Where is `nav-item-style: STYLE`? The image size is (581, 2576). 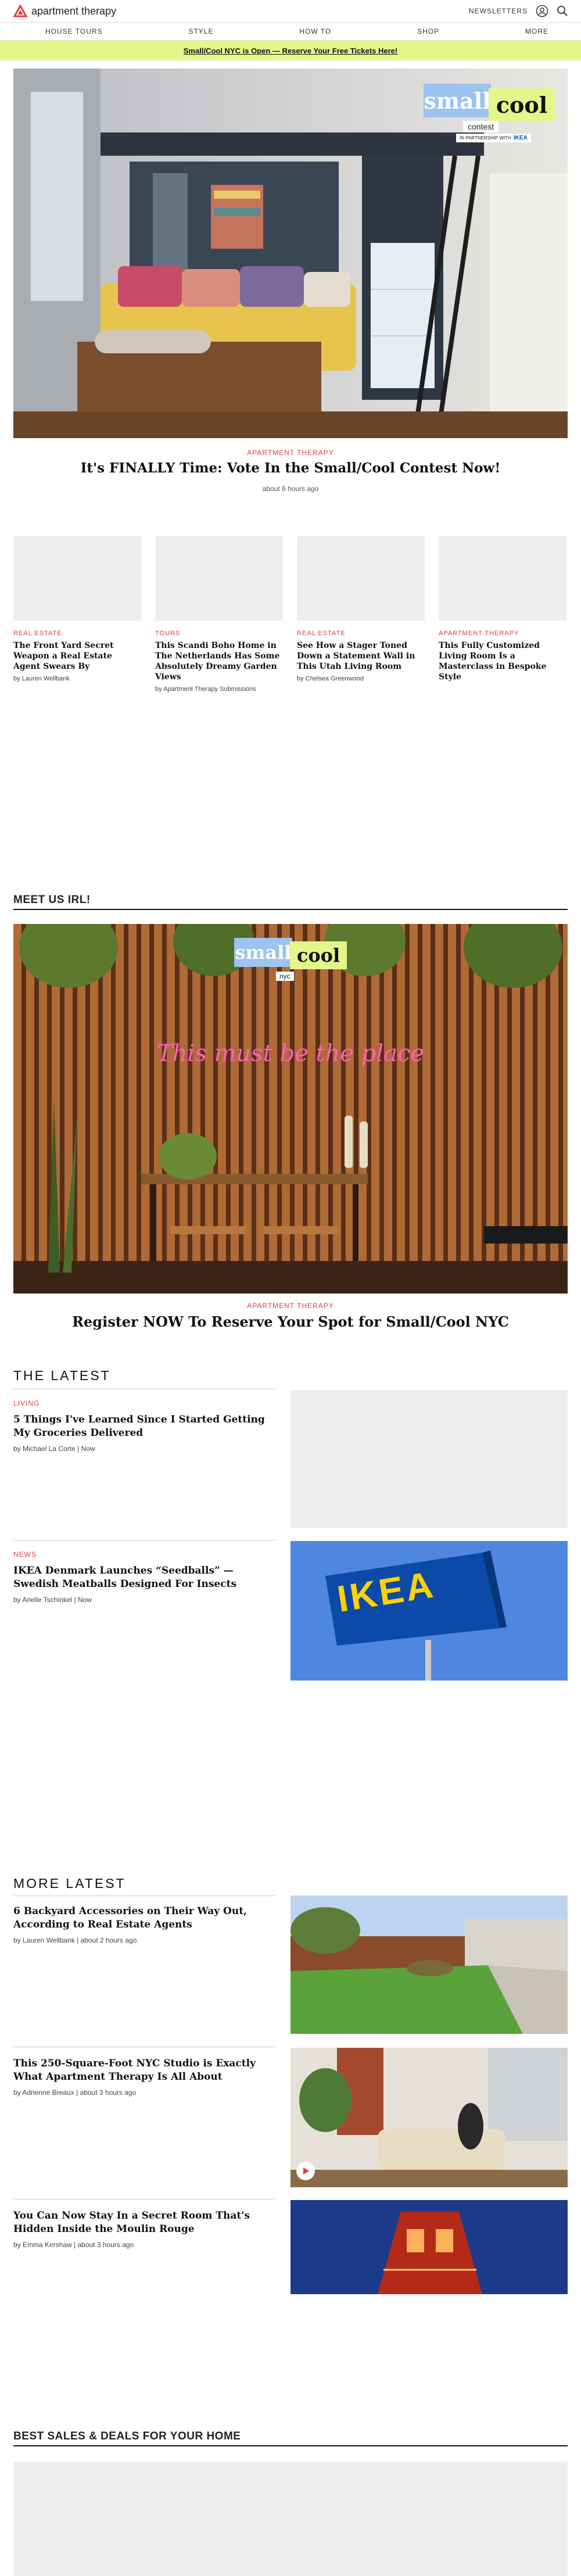 nav-item-style: STYLE is located at coordinates (200, 31).